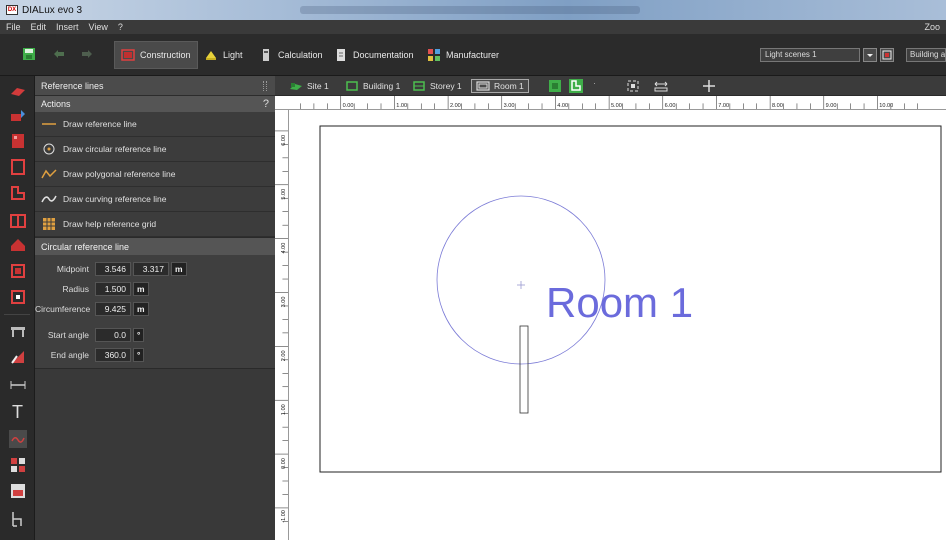 The image size is (946, 540). I want to click on breadcrumb-storey: Storey 1, so click(437, 86).